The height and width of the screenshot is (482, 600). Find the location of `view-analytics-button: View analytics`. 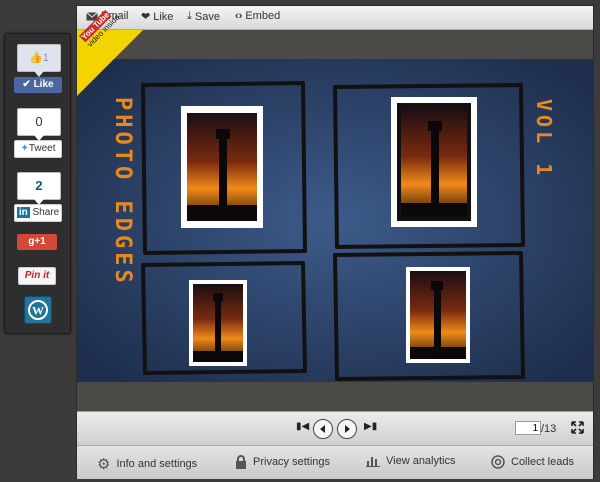

view-analytics-button: View analytics is located at coordinates (411, 461).